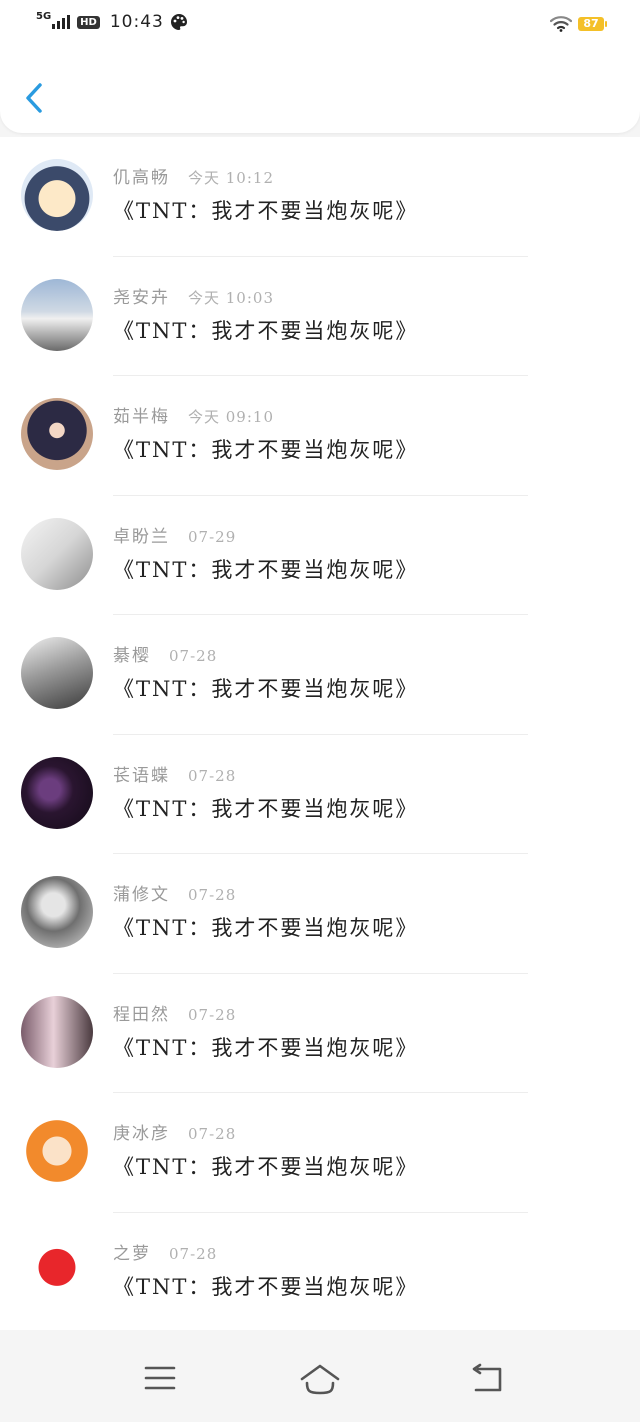  Describe the element at coordinates (320, 66) in the screenshot. I see `top-bar: 5G HD 10:43 87` at that location.